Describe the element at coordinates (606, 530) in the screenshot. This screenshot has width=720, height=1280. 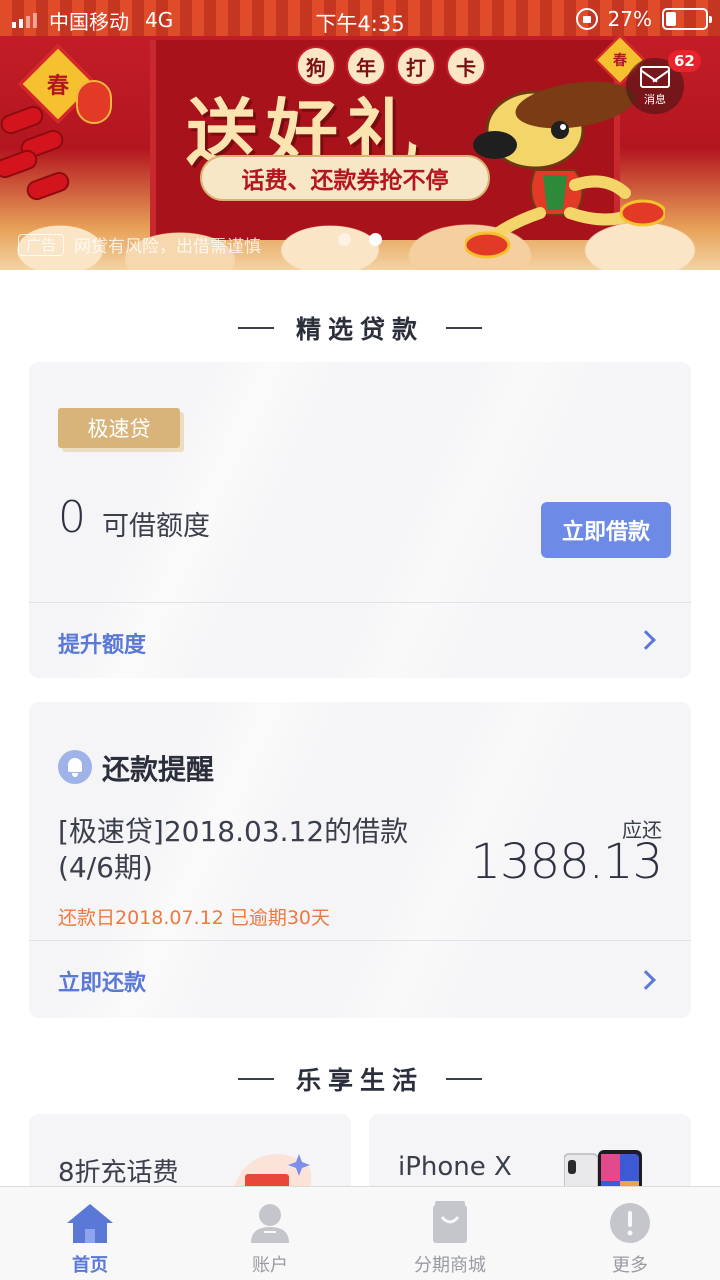
I see `borrow-now-button: 立即借款` at that location.